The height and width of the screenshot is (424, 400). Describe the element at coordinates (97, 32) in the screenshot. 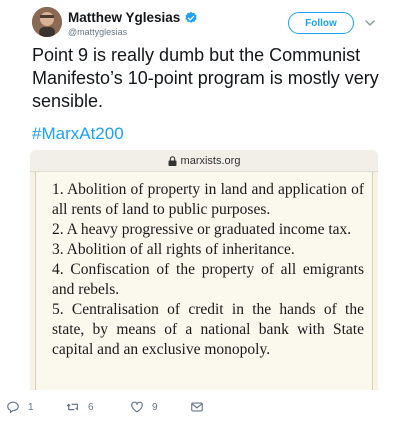

I see `author-handle: @mattyglesias` at that location.